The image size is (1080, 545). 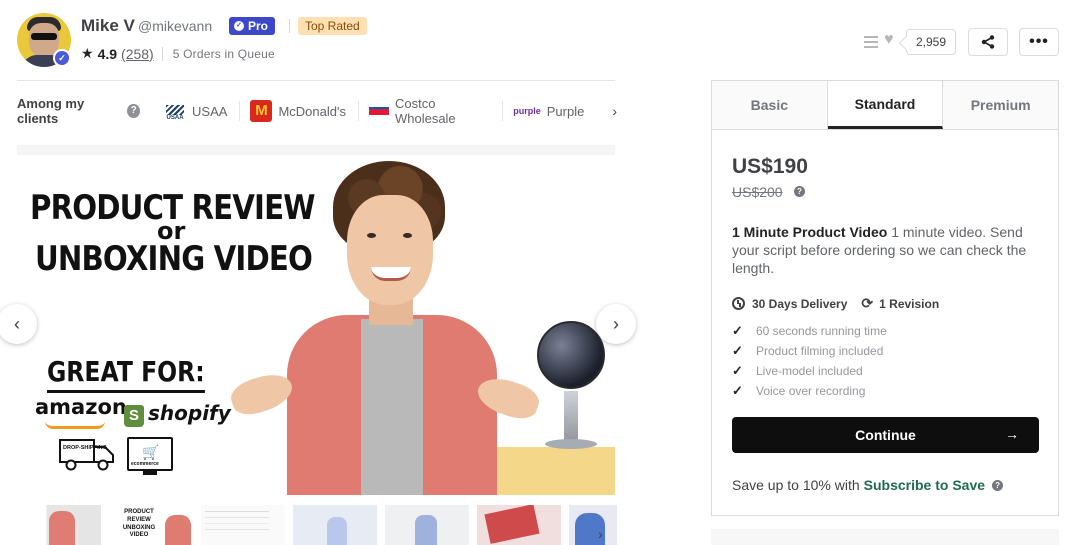 What do you see at coordinates (44, 36) in the screenshot?
I see `avatar-glasses` at bounding box center [44, 36].